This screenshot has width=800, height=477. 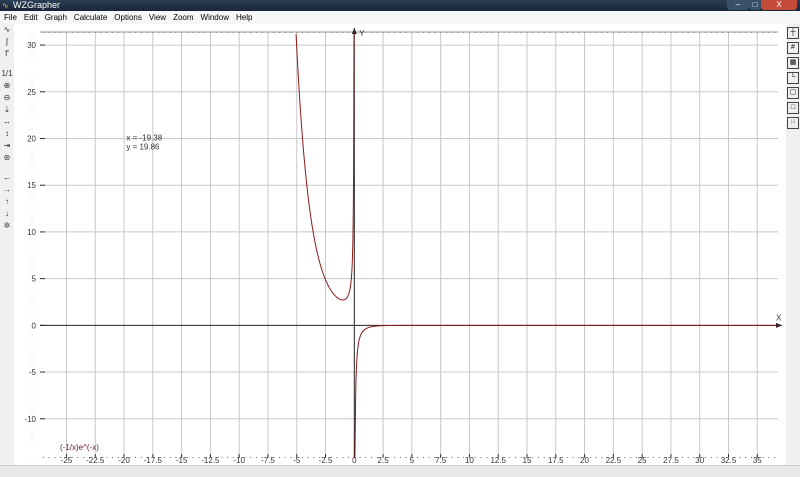 What do you see at coordinates (793, 33) in the screenshot?
I see `axes-icon: ┼` at bounding box center [793, 33].